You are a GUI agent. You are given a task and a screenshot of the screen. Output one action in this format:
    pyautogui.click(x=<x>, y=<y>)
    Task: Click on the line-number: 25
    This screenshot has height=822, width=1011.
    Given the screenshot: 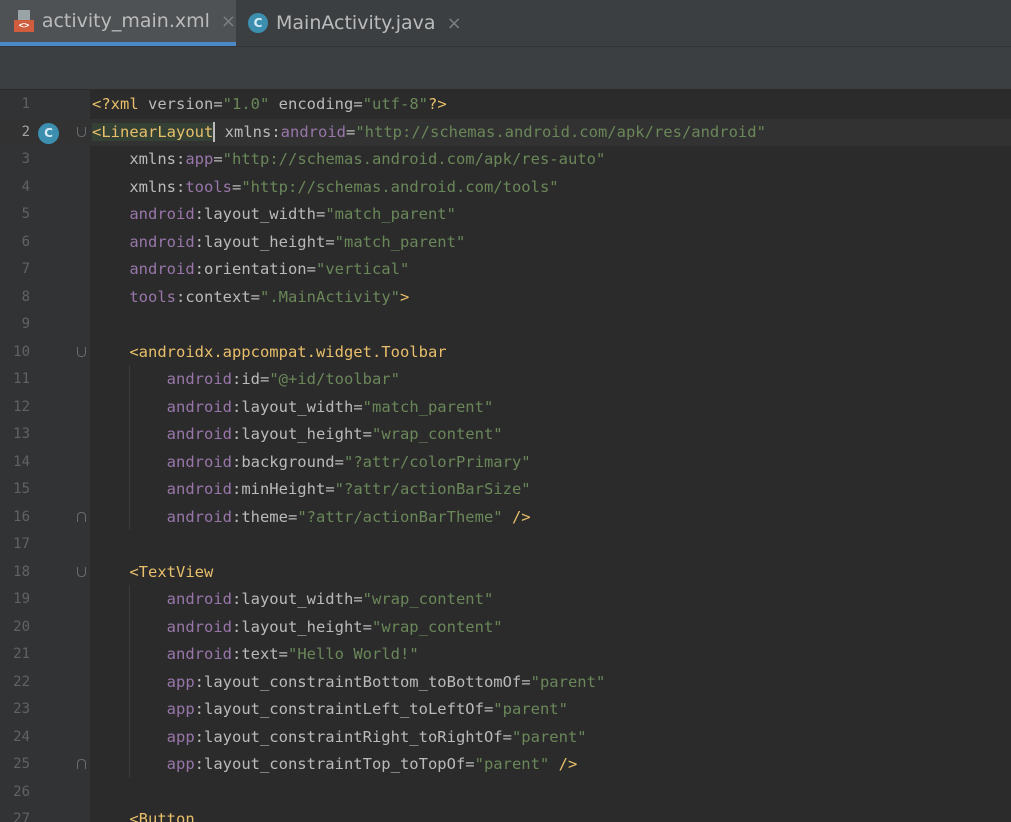 What is the action you would take?
    pyautogui.click(x=21, y=764)
    